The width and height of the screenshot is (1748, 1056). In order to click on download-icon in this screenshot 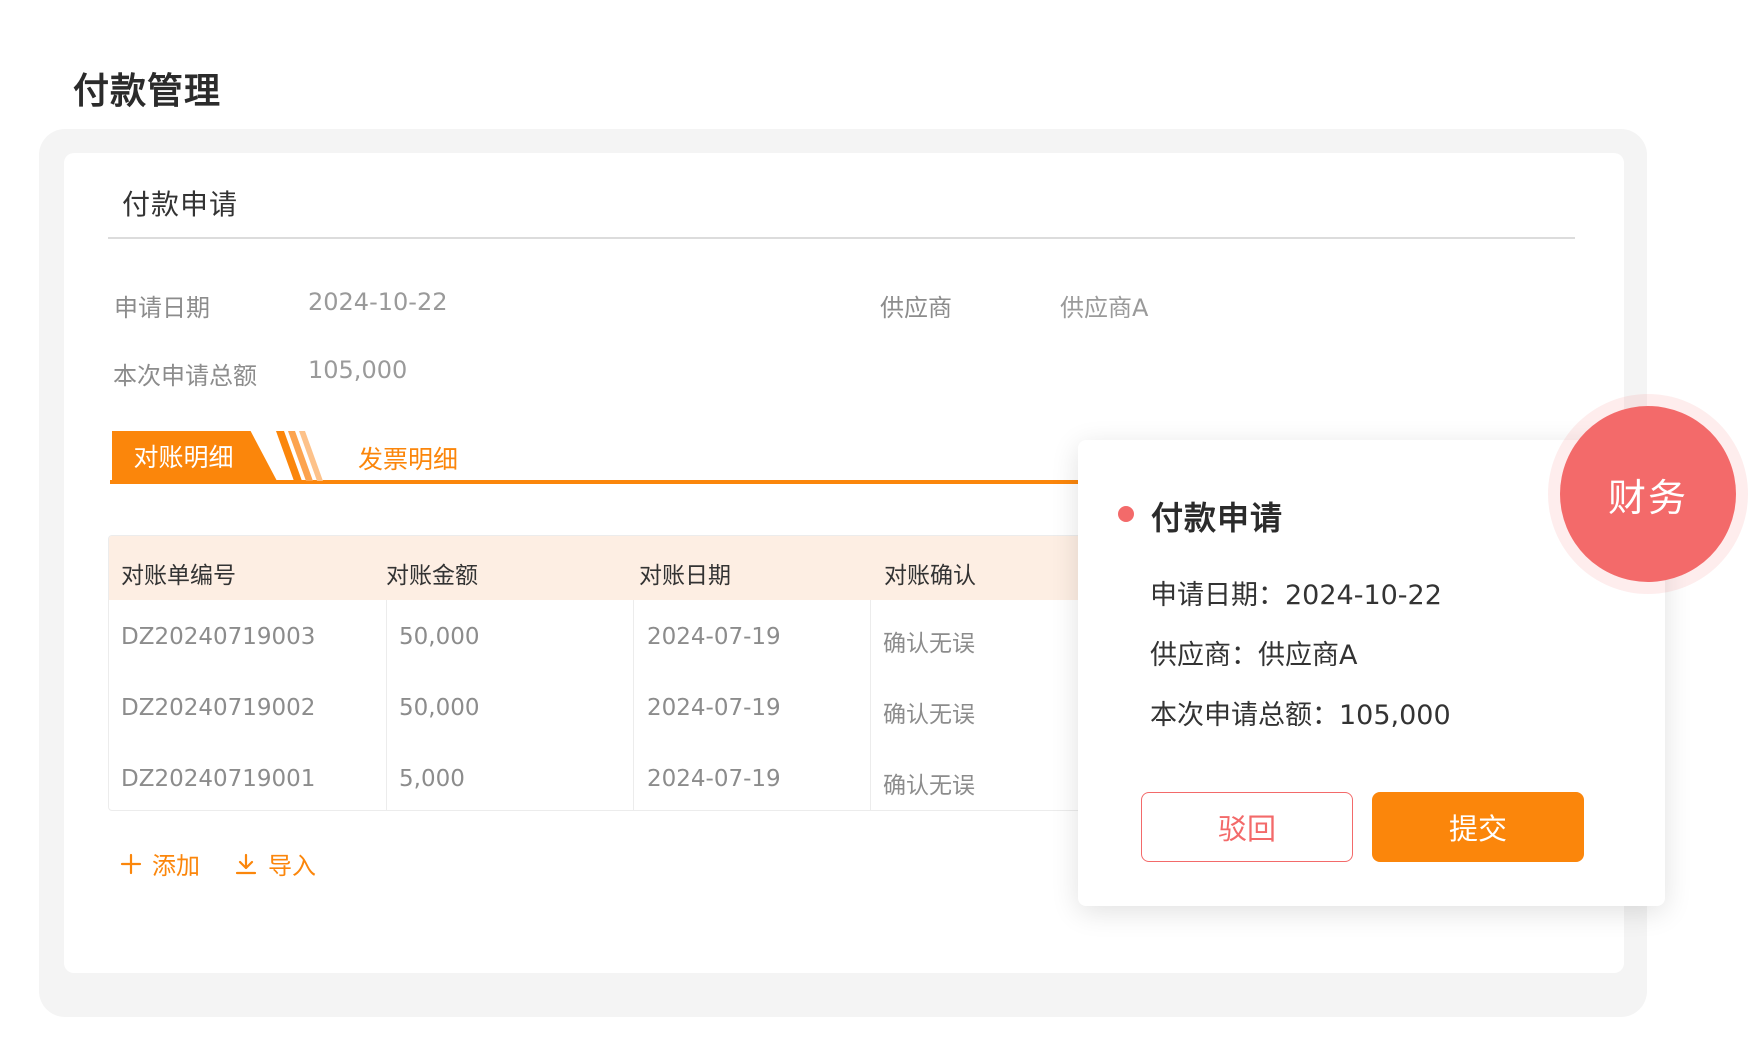, I will do `click(246, 863)`.